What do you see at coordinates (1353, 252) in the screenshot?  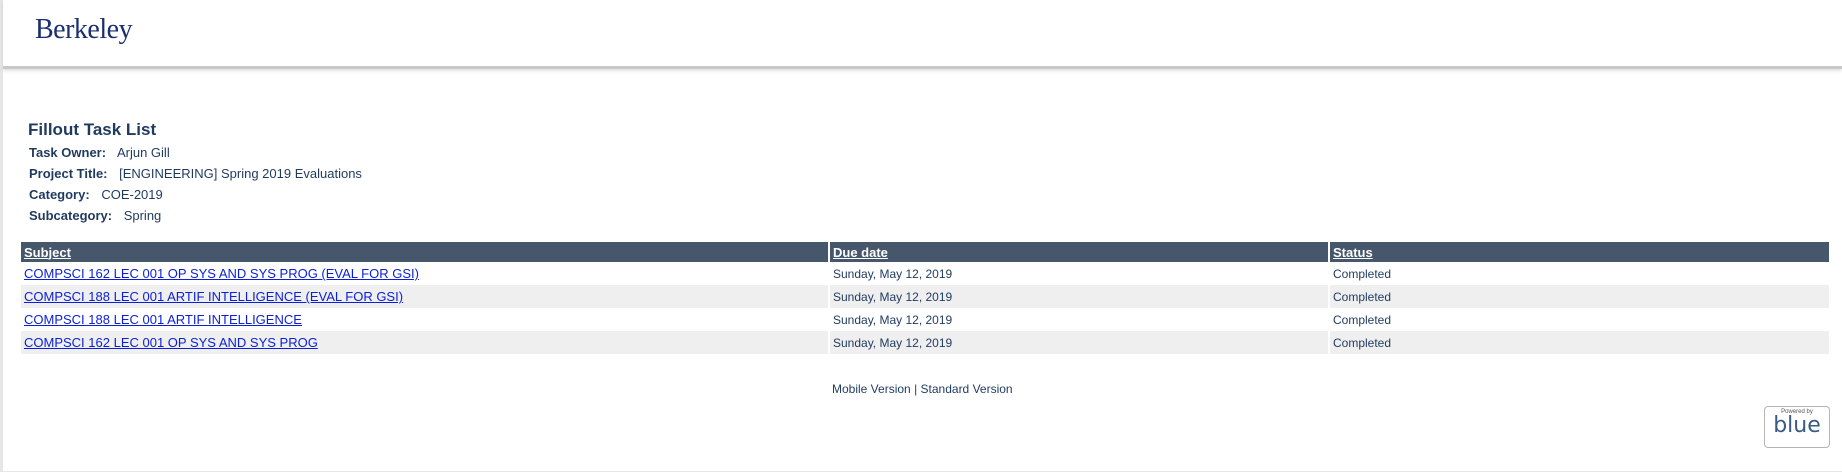 I see `sort-status-link: Status` at bounding box center [1353, 252].